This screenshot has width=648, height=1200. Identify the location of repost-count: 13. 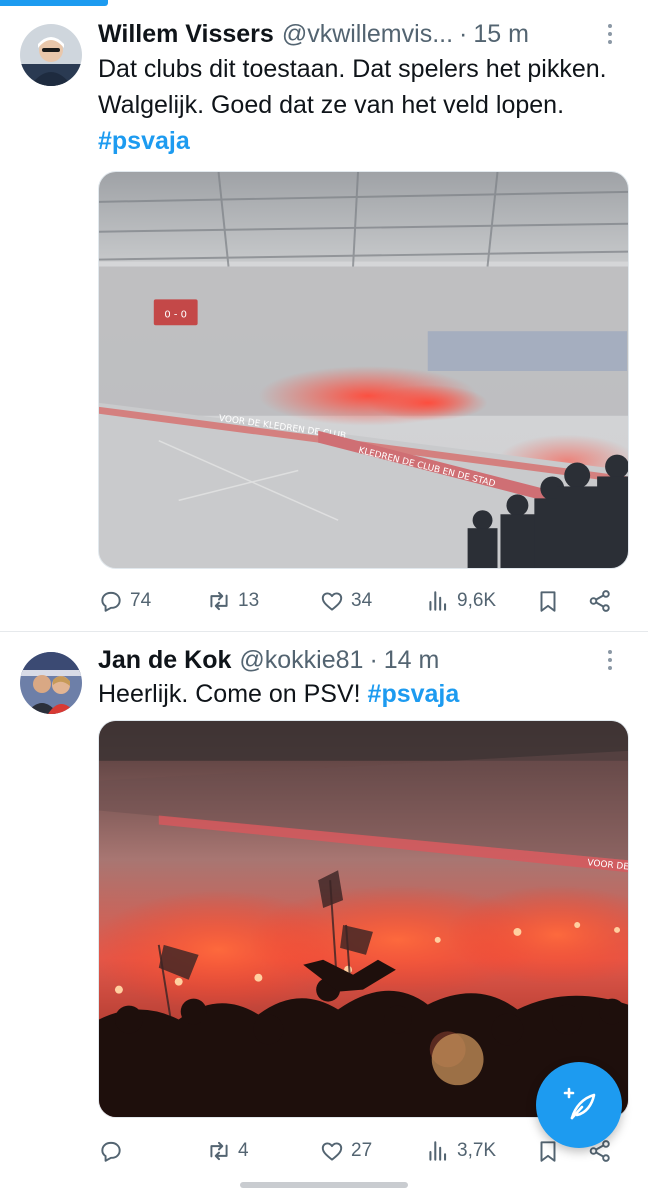
(249, 600).